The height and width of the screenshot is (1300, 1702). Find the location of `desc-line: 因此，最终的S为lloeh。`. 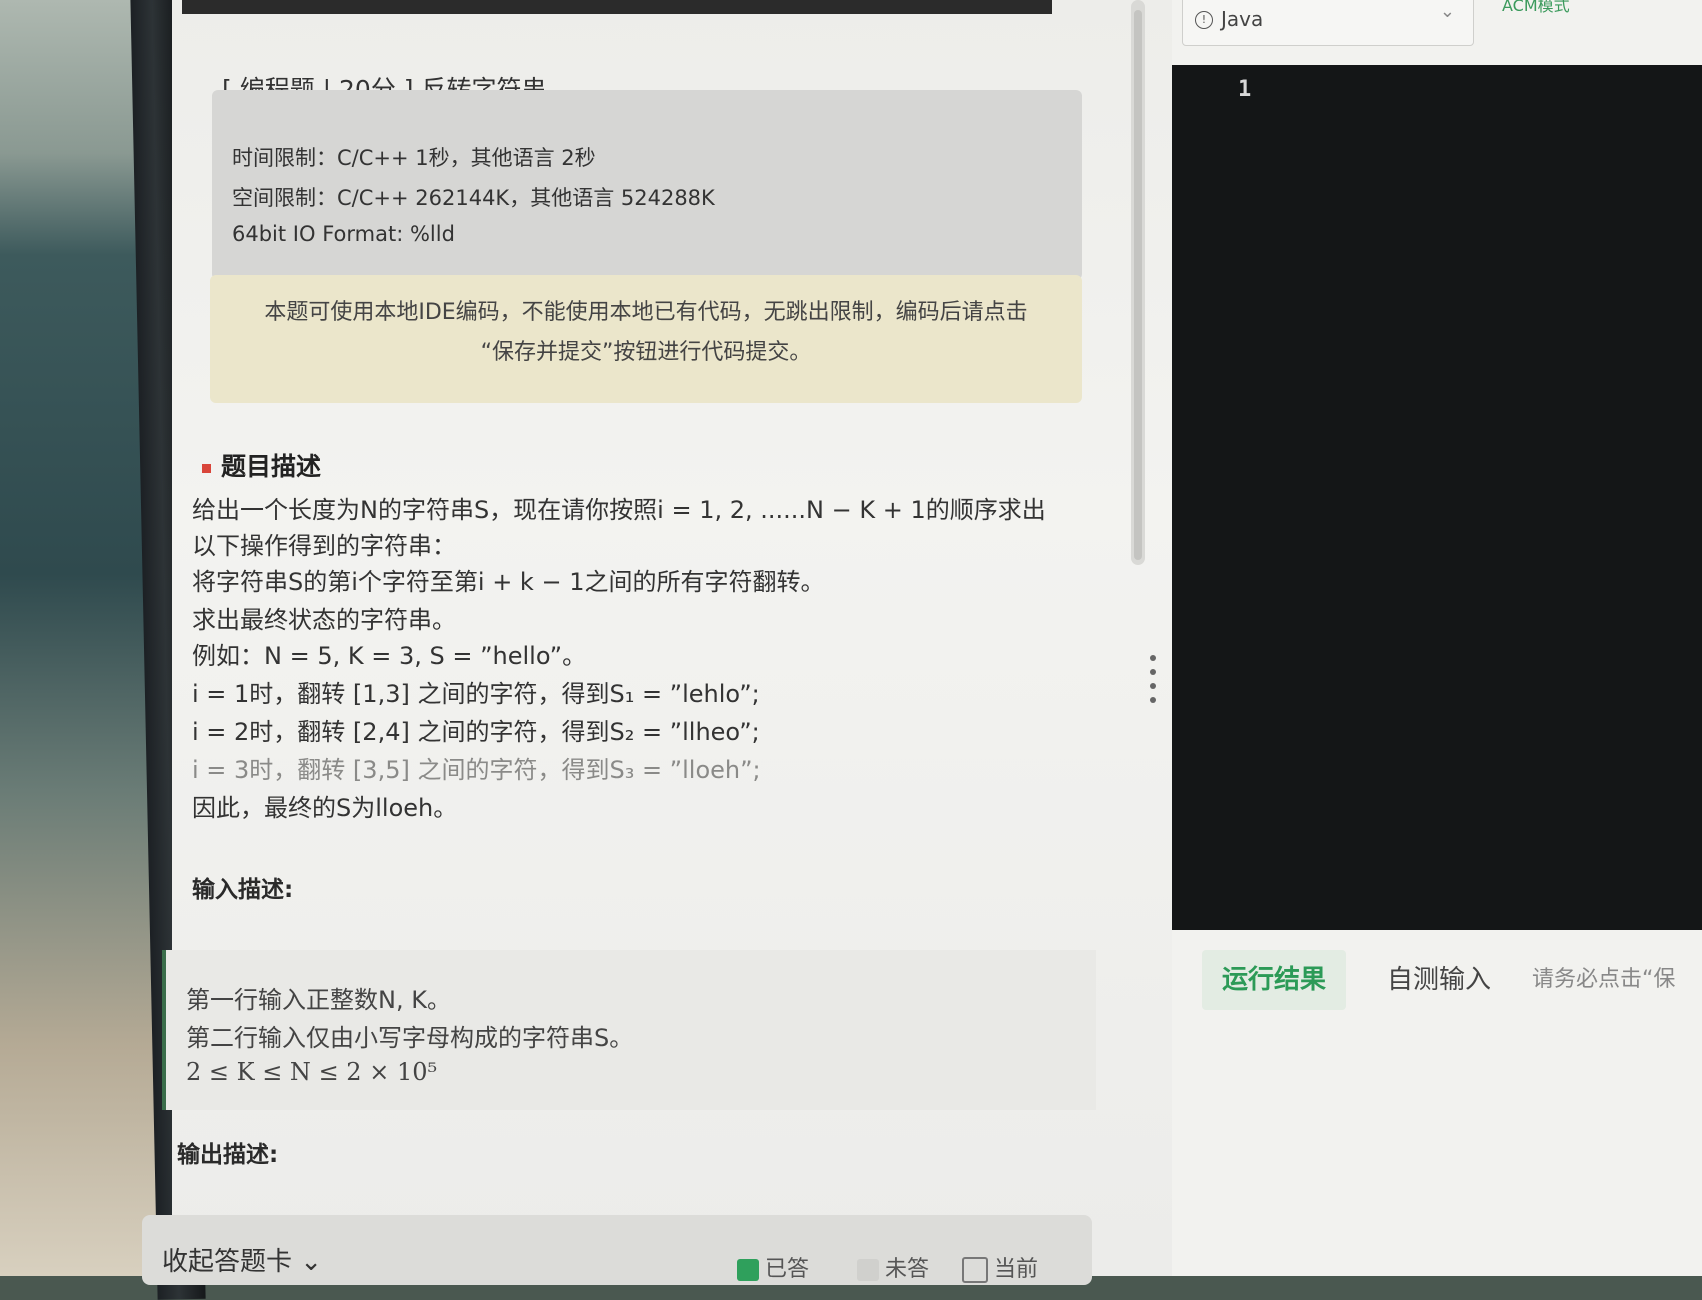

desc-line: 因此，最终的S为lloeh。 is located at coordinates (325, 808).